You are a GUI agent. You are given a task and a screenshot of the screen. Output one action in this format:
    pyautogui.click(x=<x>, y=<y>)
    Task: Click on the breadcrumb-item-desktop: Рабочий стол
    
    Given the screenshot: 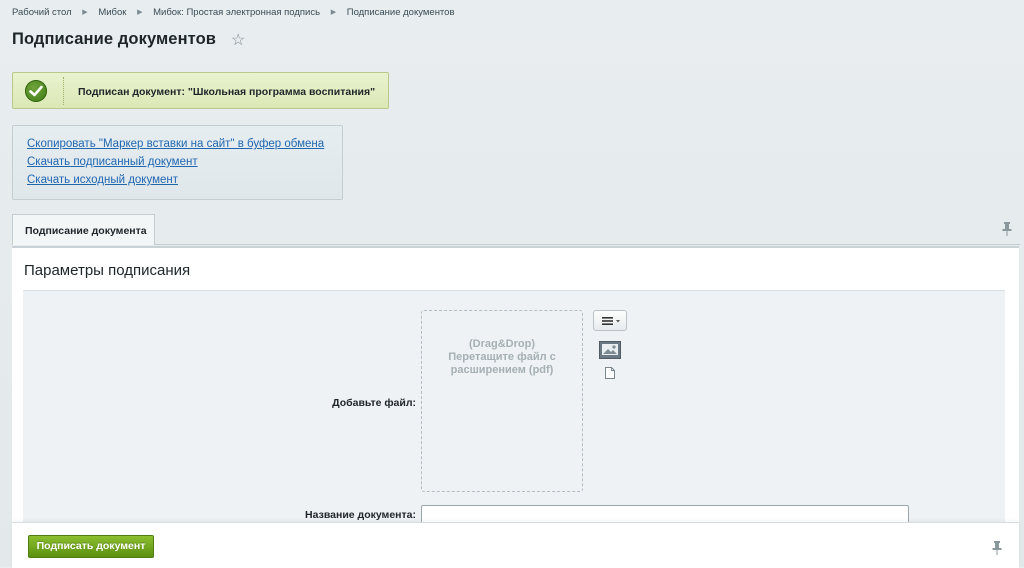 What is the action you would take?
    pyautogui.click(x=42, y=12)
    